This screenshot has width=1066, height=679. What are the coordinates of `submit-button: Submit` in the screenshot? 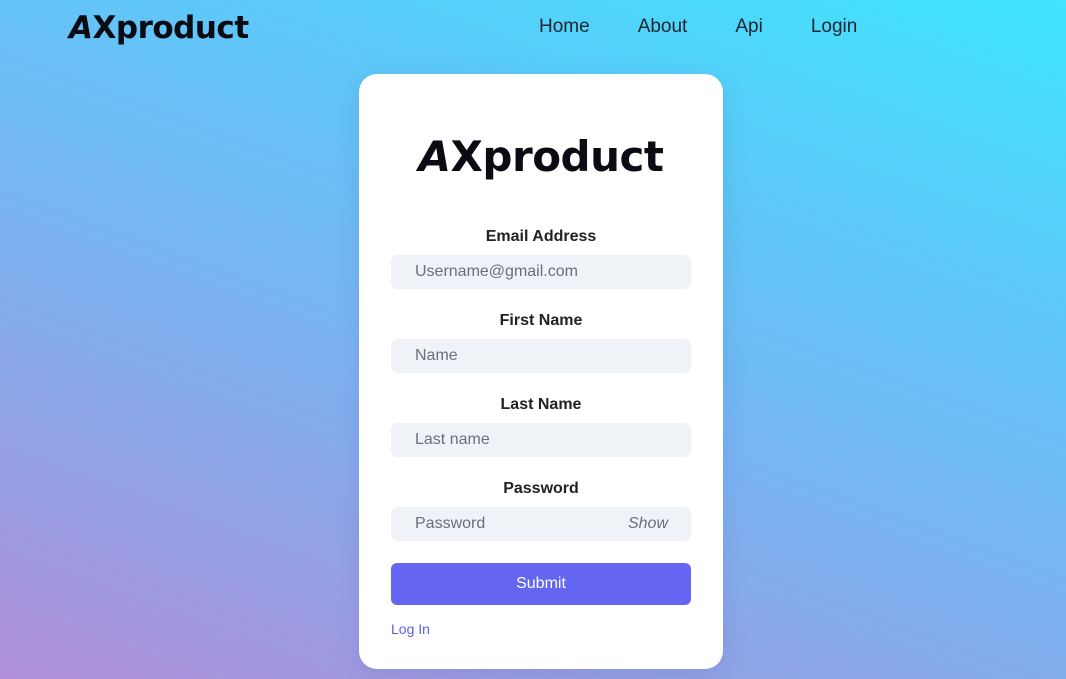 It's located at (541, 584).